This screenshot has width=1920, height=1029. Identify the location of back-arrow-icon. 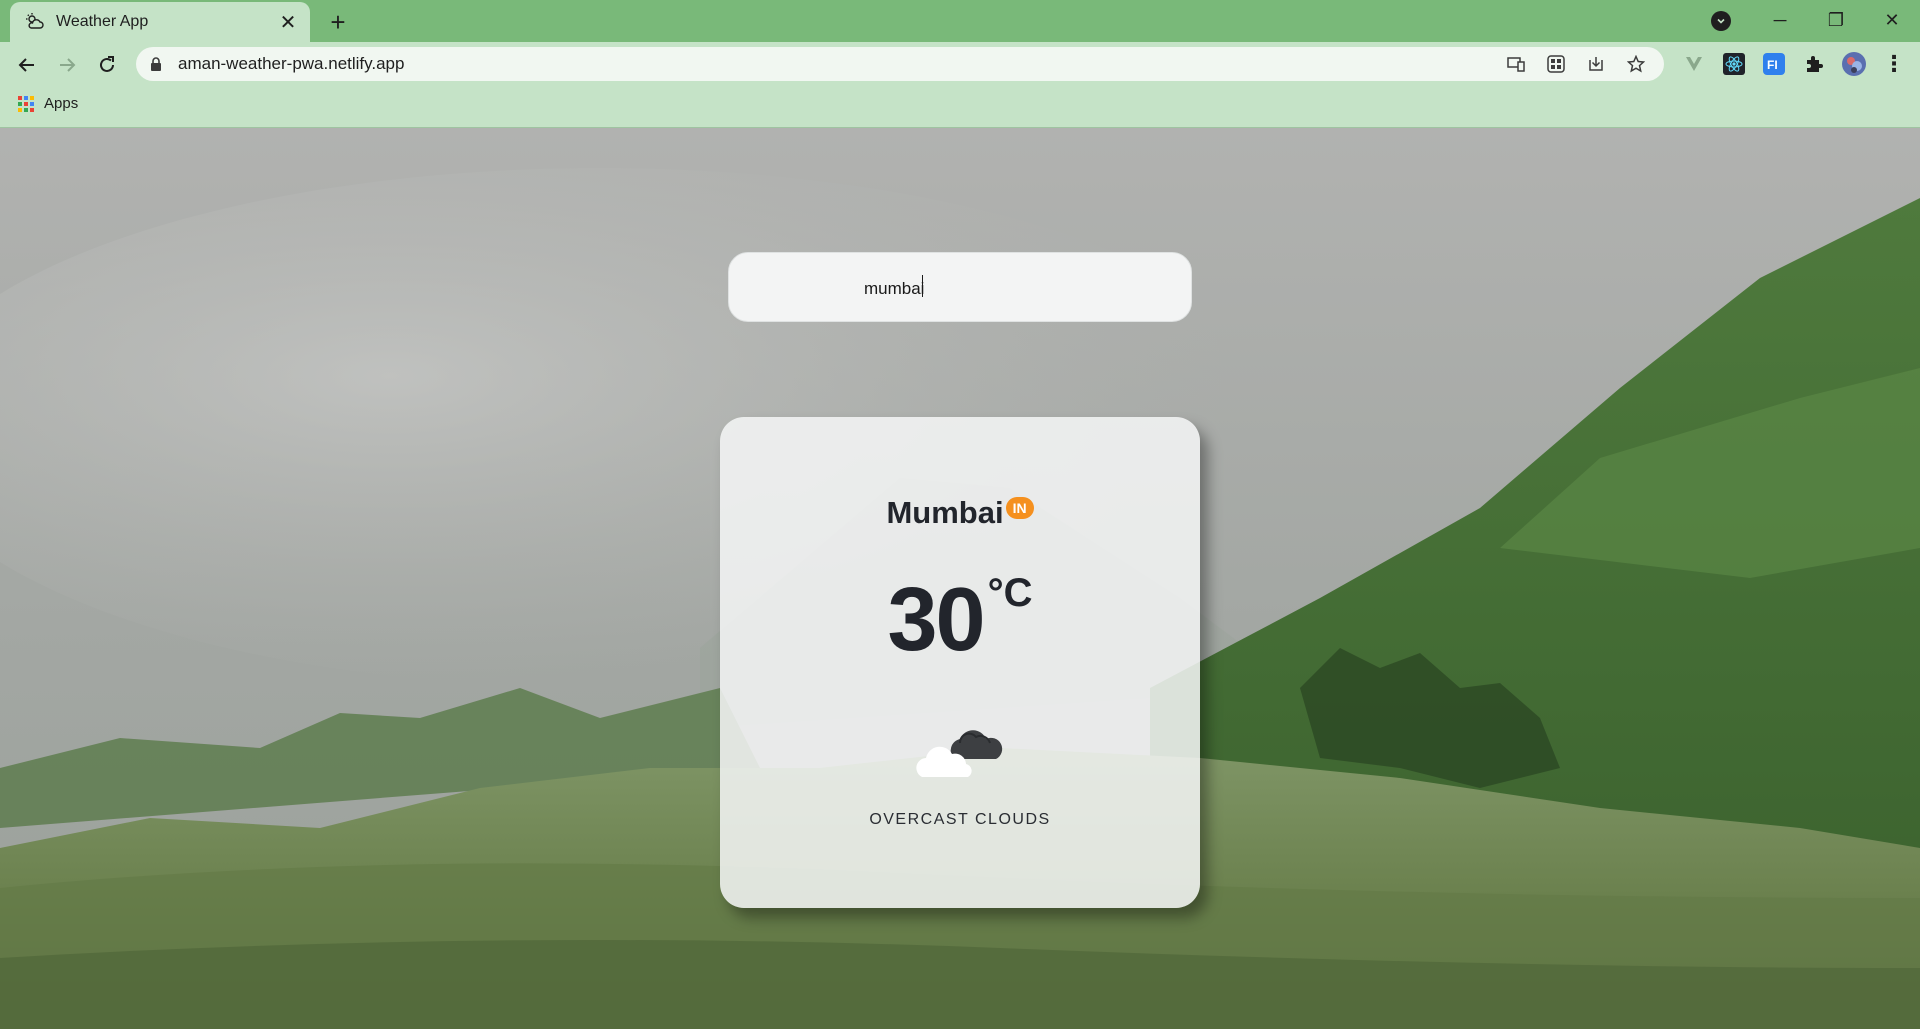
(26, 65).